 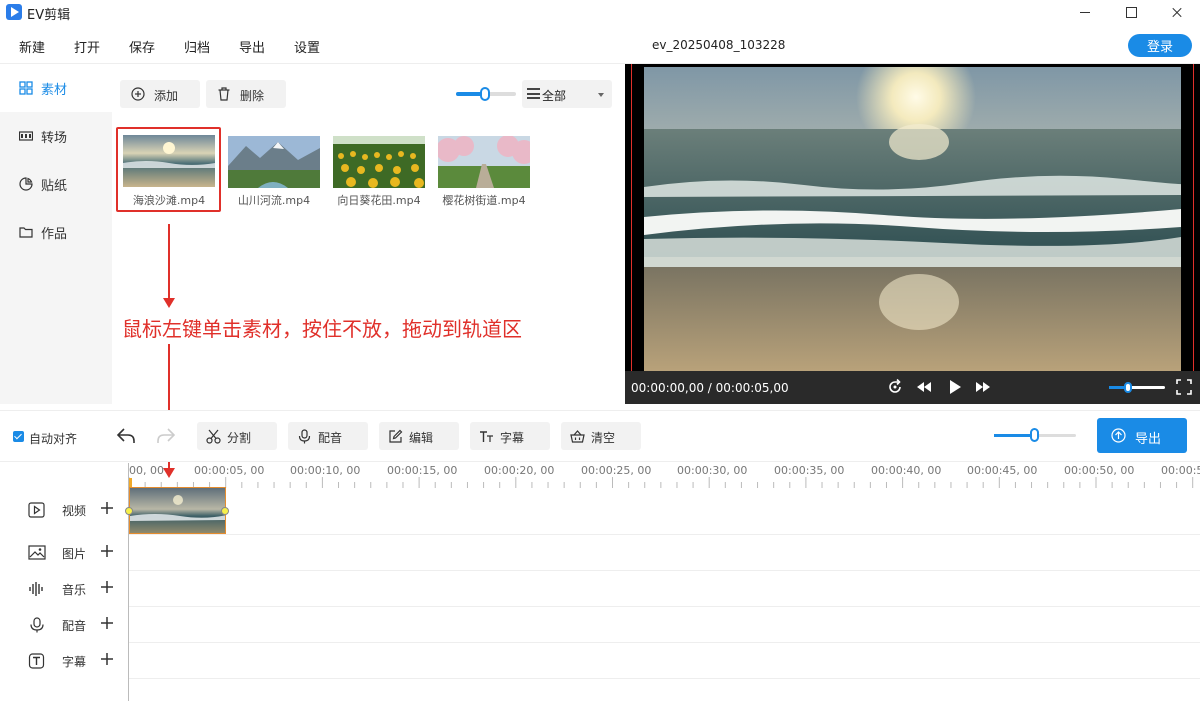 What do you see at coordinates (1193, 217) in the screenshot?
I see `preview-boundary-right` at bounding box center [1193, 217].